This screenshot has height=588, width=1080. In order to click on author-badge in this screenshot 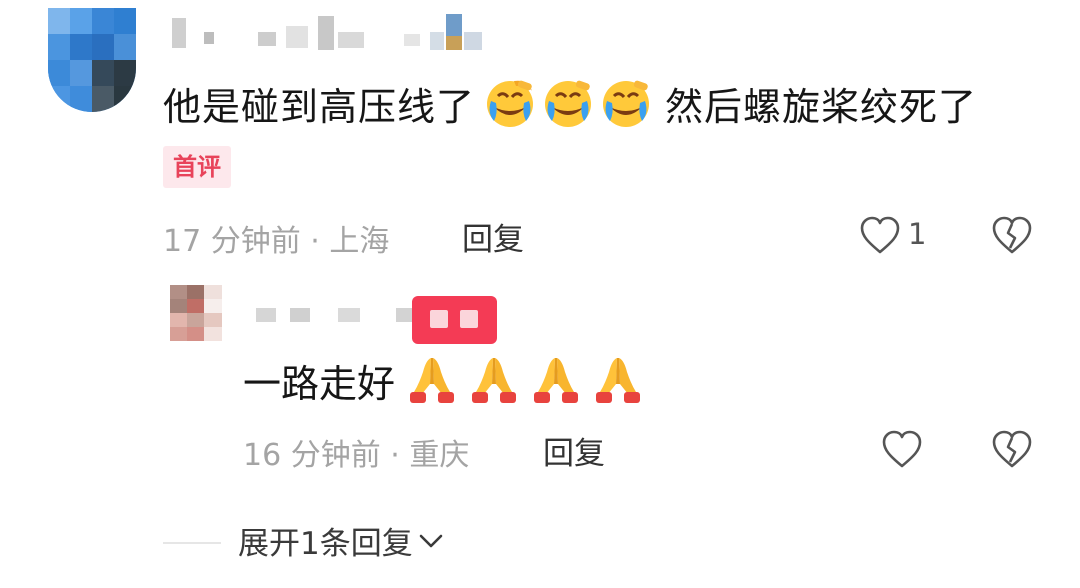, I will do `click(454, 320)`.